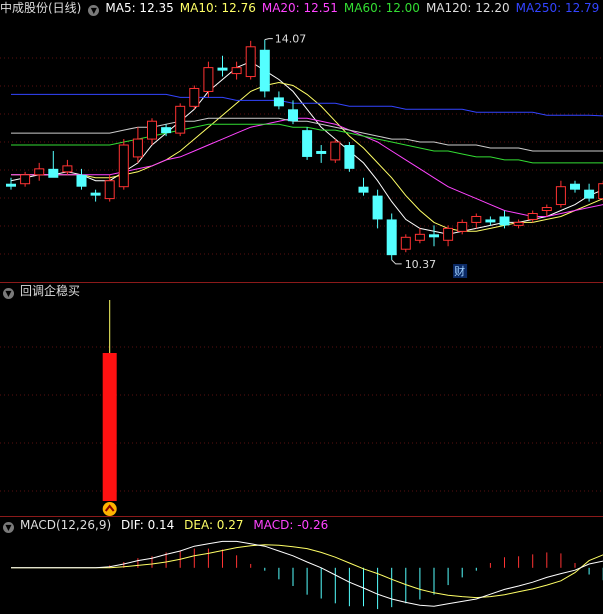 The width and height of the screenshot is (603, 614). Describe the element at coordinates (291, 525) in the screenshot. I see `macd-macd-value: MACD: -0.26` at that location.